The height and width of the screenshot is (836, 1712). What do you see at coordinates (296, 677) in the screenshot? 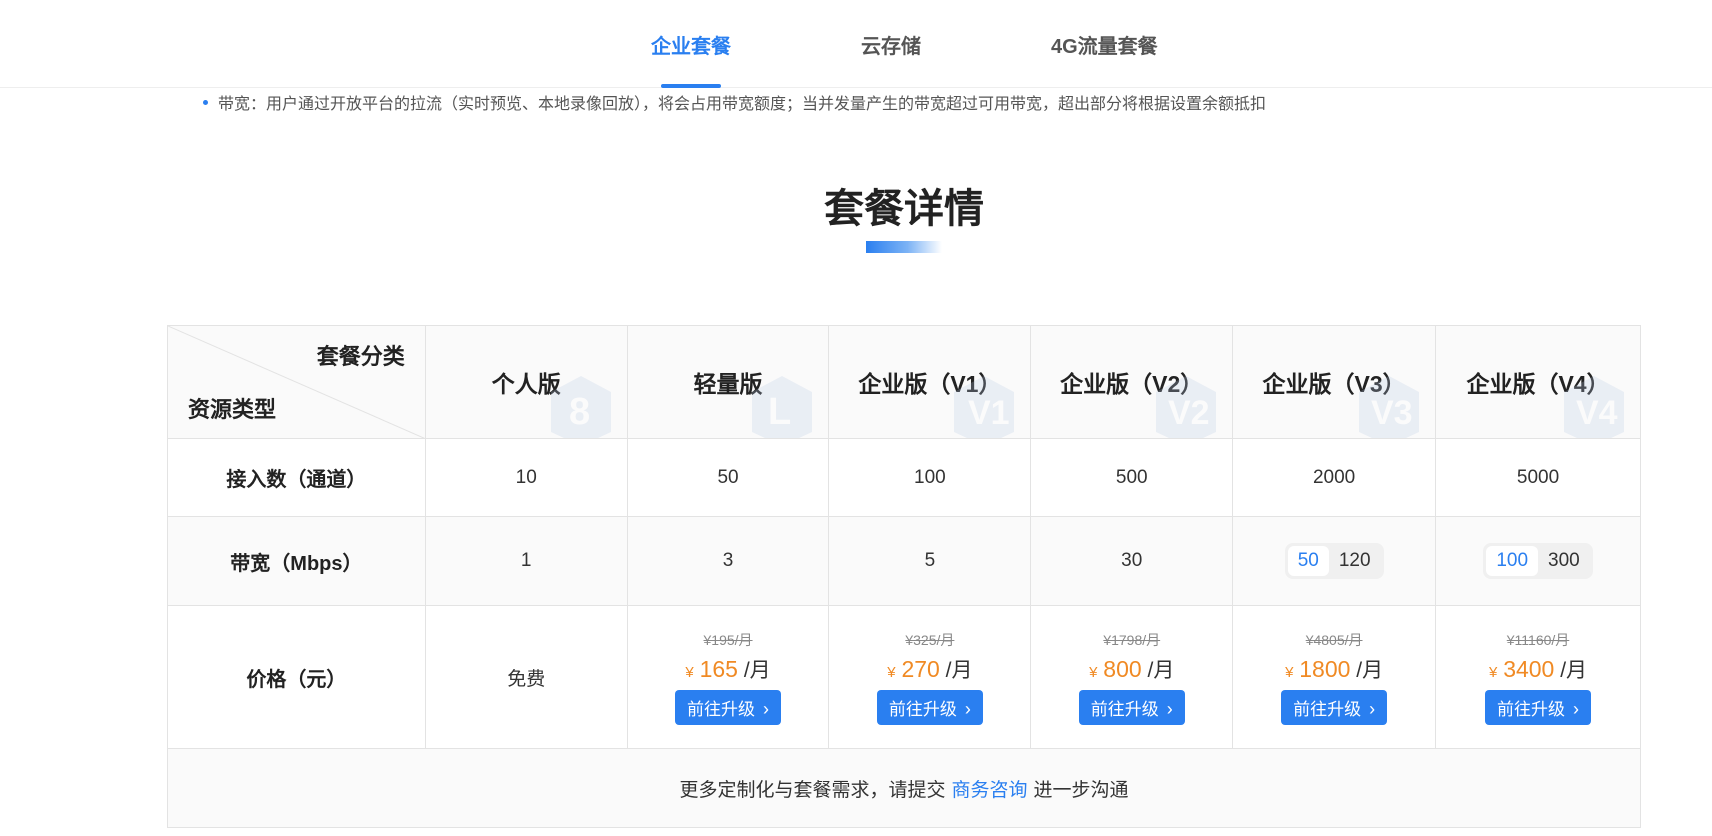
I see `price-label: 价格（元）` at bounding box center [296, 677].